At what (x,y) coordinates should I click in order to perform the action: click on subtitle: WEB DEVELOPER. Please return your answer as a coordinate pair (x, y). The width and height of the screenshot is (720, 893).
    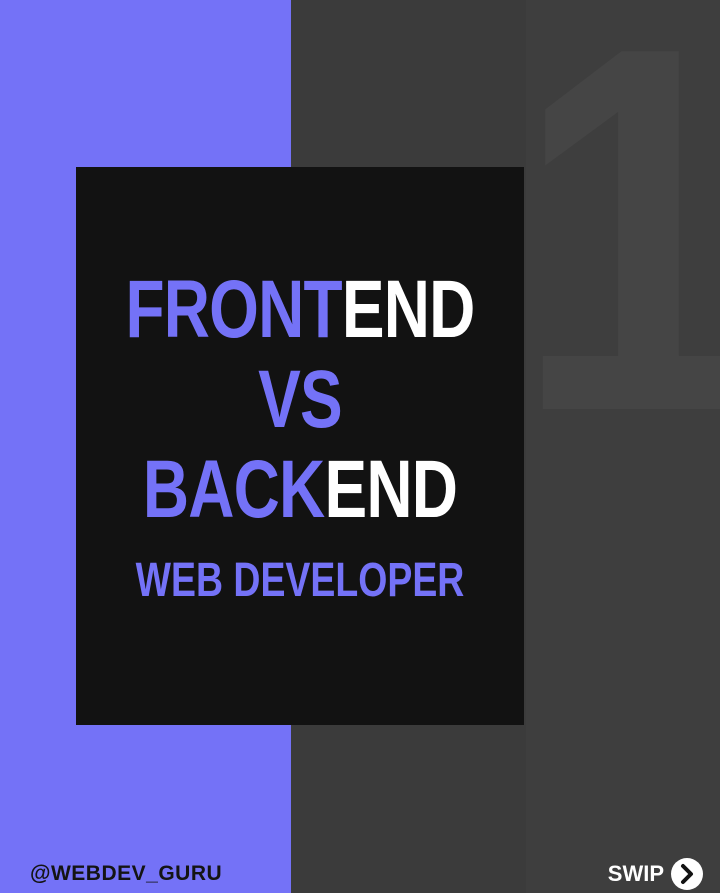
    Looking at the image, I should click on (300, 580).